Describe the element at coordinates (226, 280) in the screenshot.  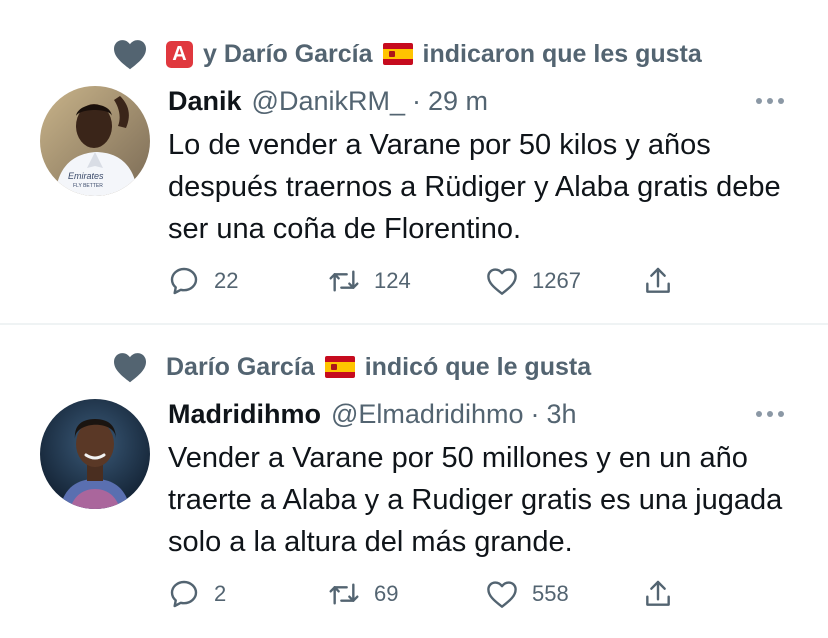
I see `reply-count: 22` at that location.